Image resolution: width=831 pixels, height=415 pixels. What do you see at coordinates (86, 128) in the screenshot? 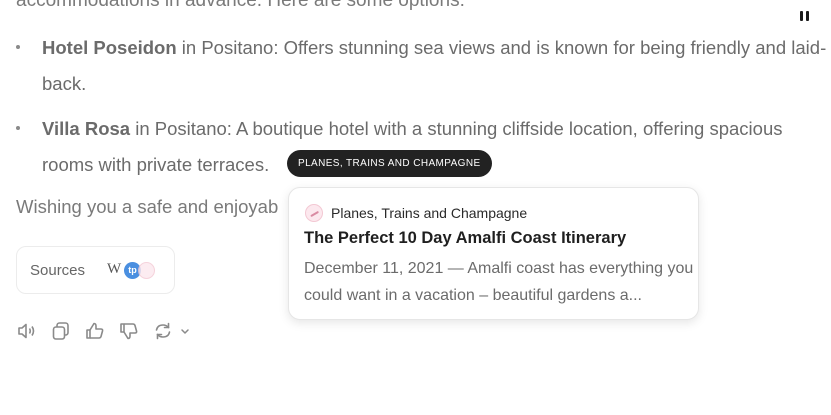
I see `hotel-name: Villa Rosa` at bounding box center [86, 128].